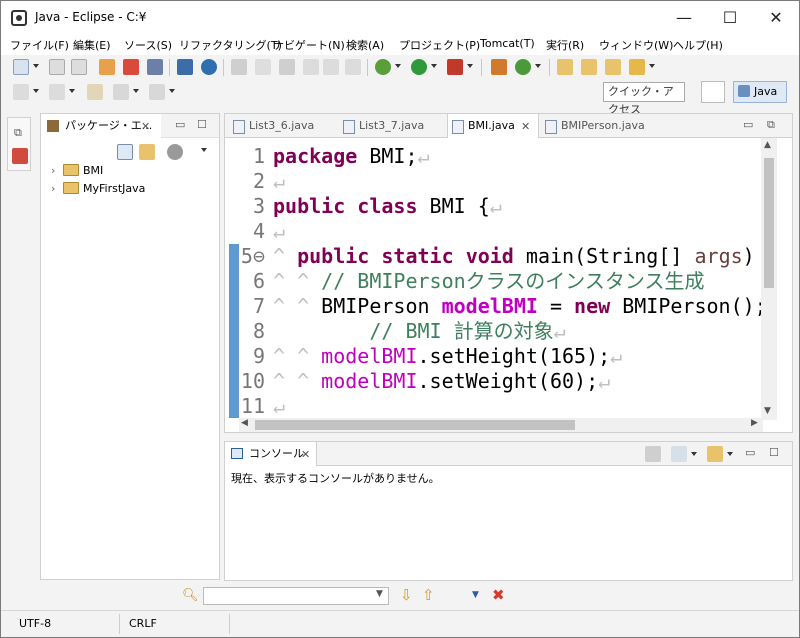 Image resolution: width=800 pixels, height=638 pixels. Describe the element at coordinates (771, 125) in the screenshot. I see `maximize-editor-icon: ⧉` at that location.